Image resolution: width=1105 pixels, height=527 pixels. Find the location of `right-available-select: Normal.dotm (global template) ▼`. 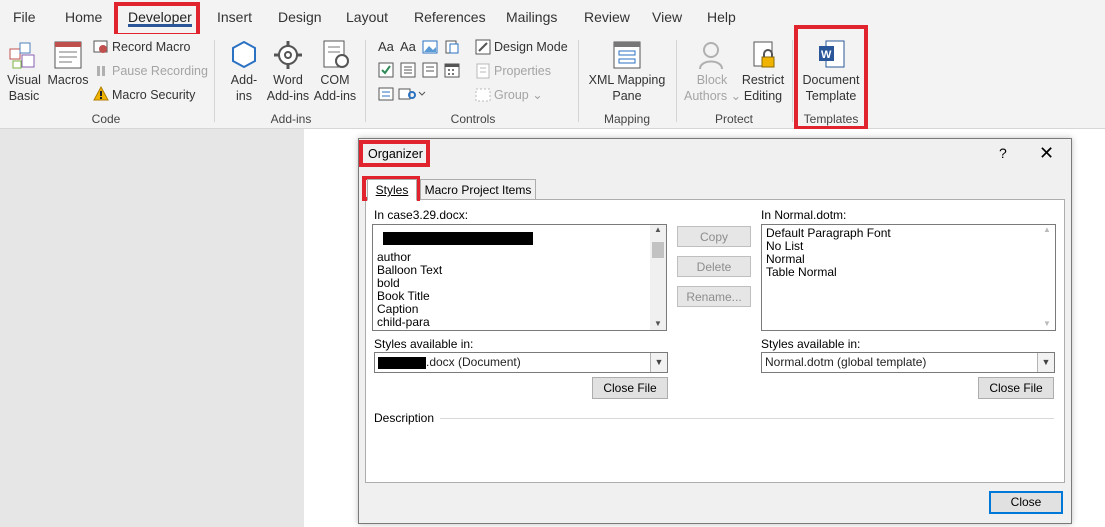

right-available-select: Normal.dotm (global template) ▼ is located at coordinates (908, 362).